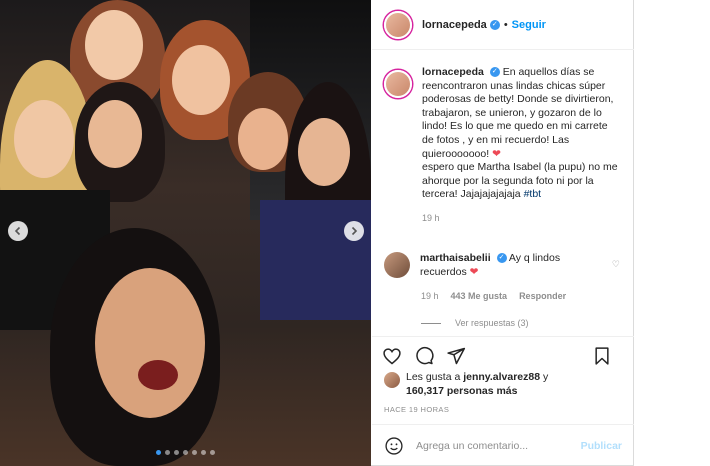 Image resolution: width=710 pixels, height=466 pixels. Describe the element at coordinates (315, 260) in the screenshot. I see `person-top` at that location.